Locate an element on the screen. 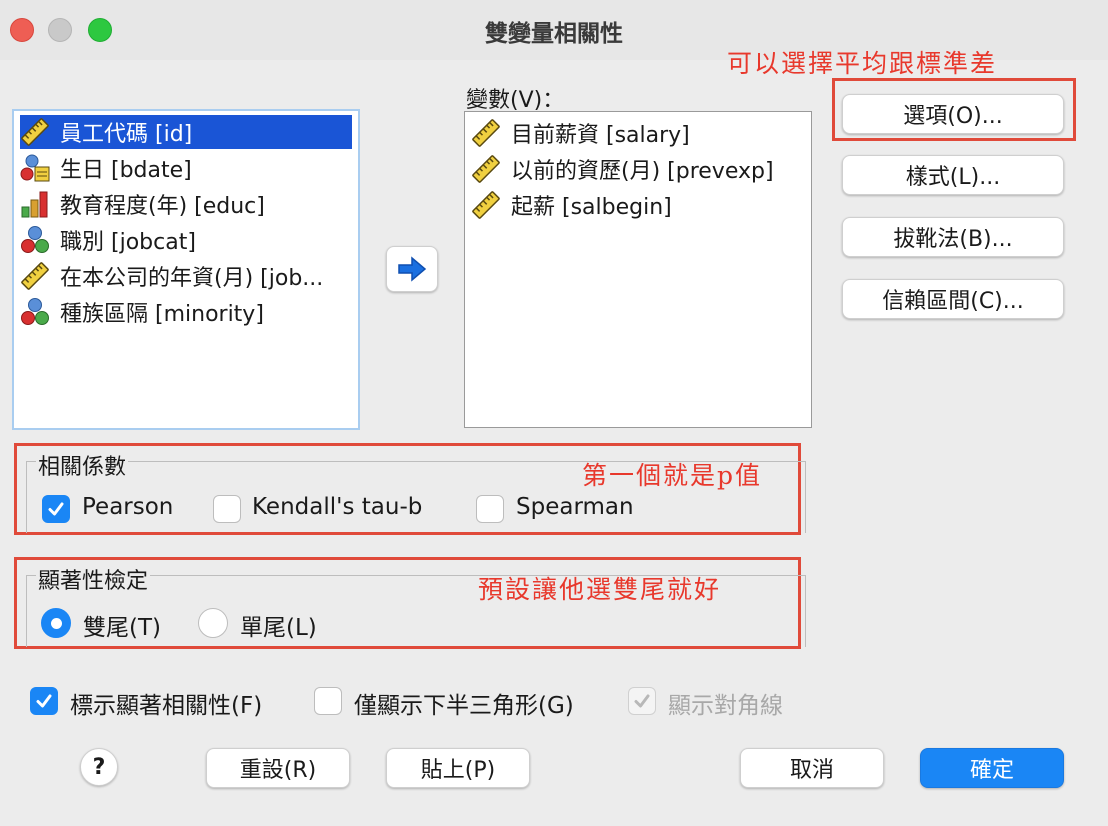 This screenshot has width=1108, height=826. source-variable-row: 種族區隔 [minority] is located at coordinates (186, 312).